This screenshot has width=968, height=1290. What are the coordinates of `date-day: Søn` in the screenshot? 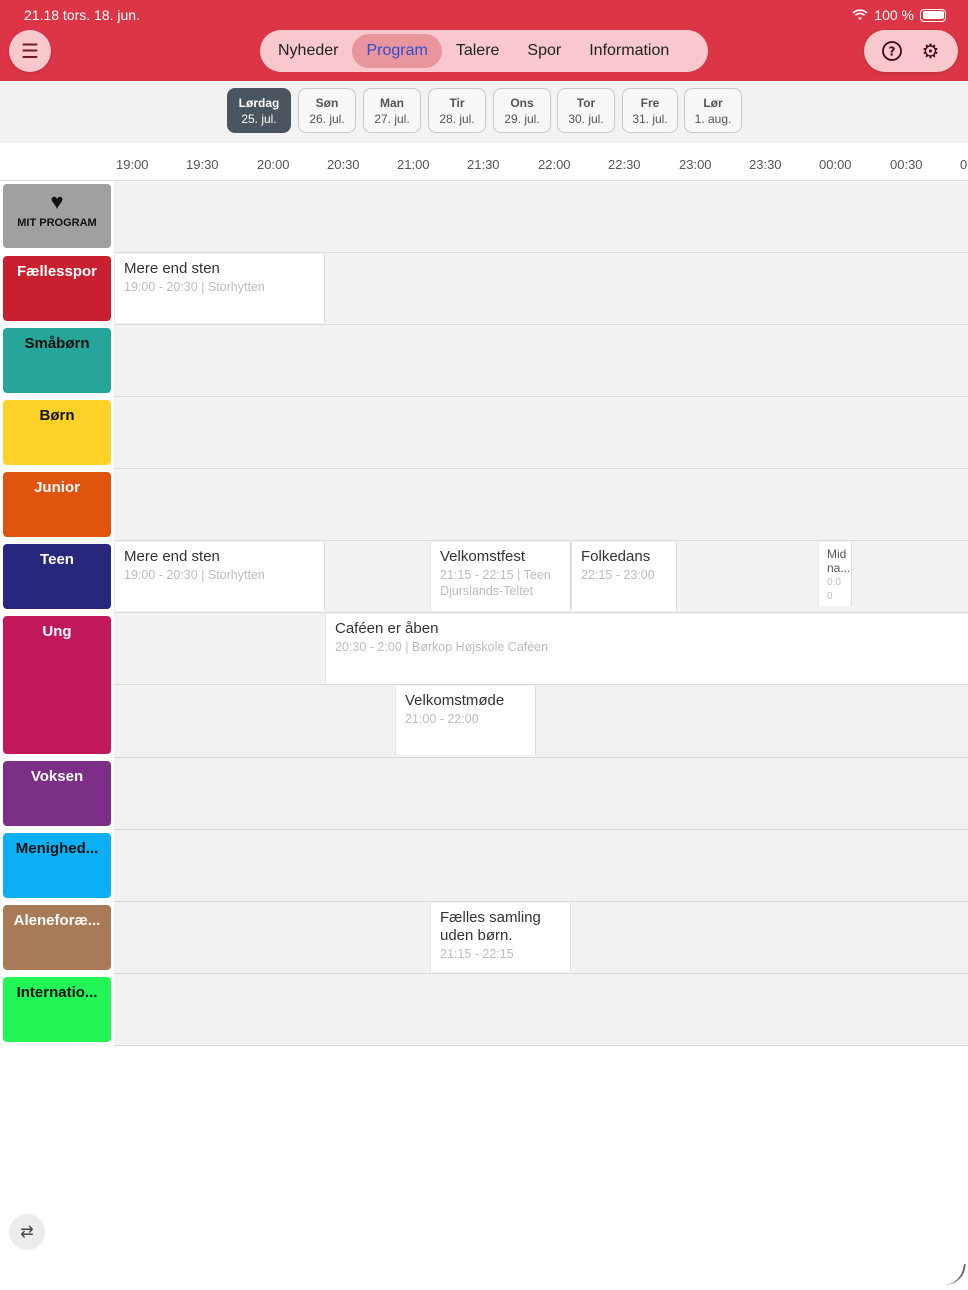 It's located at (327, 103).